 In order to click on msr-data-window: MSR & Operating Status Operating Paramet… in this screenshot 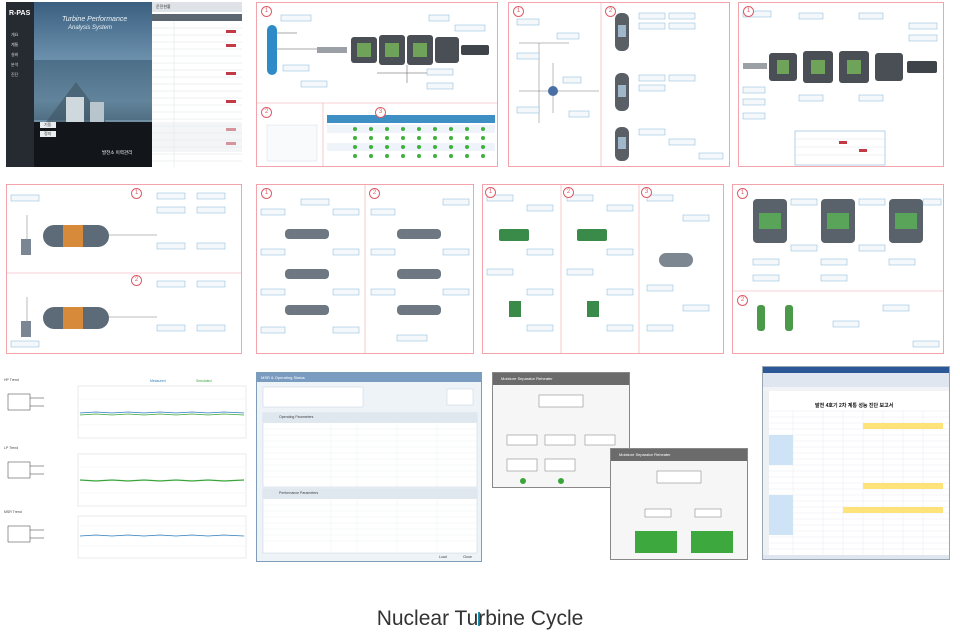, I will do `click(369, 467)`.